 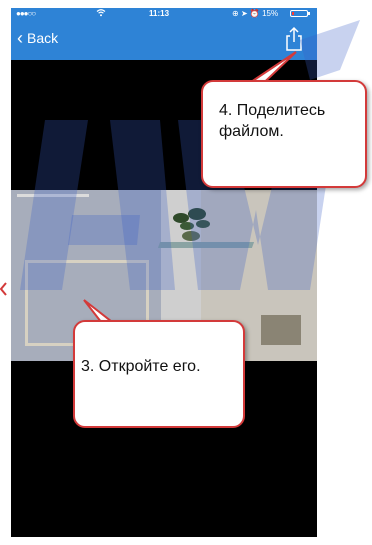 What do you see at coordinates (141, 366) in the screenshot?
I see `callout-step-3-text: 3. Откройте его.` at bounding box center [141, 366].